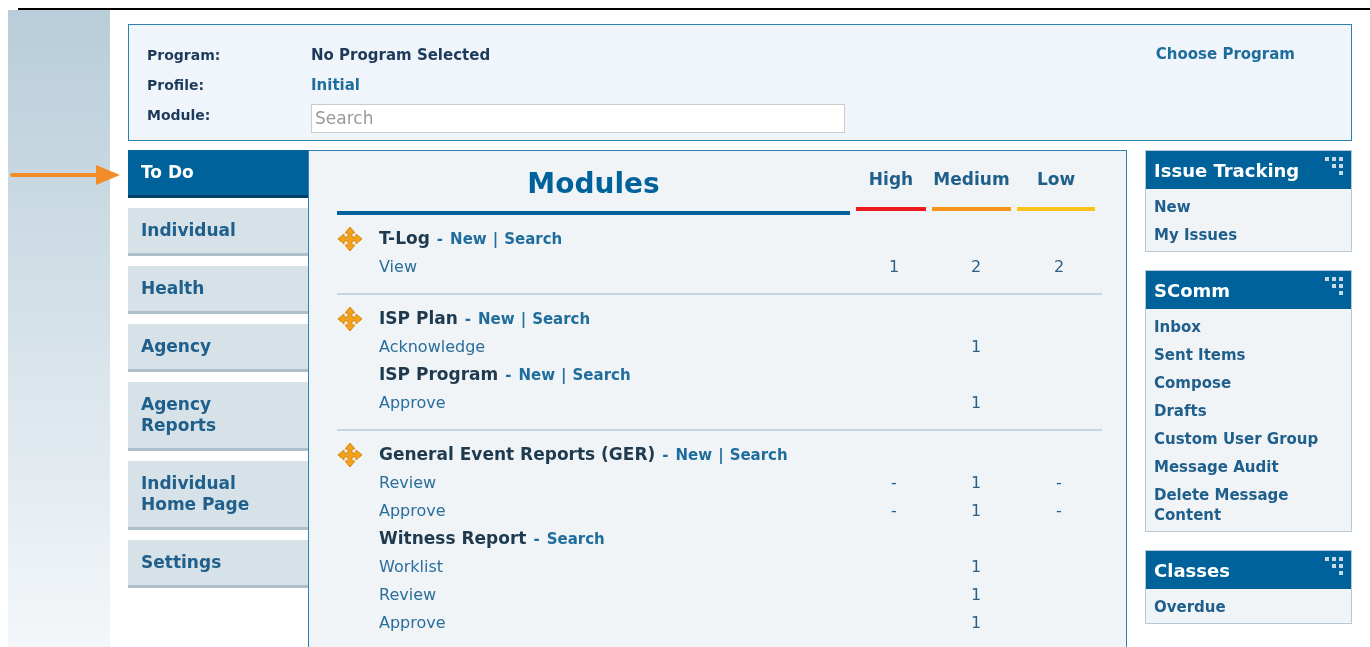 This screenshot has width=1370, height=647. Describe the element at coordinates (1248, 505) in the screenshot. I see `panel-link: Delete Message Content` at that location.